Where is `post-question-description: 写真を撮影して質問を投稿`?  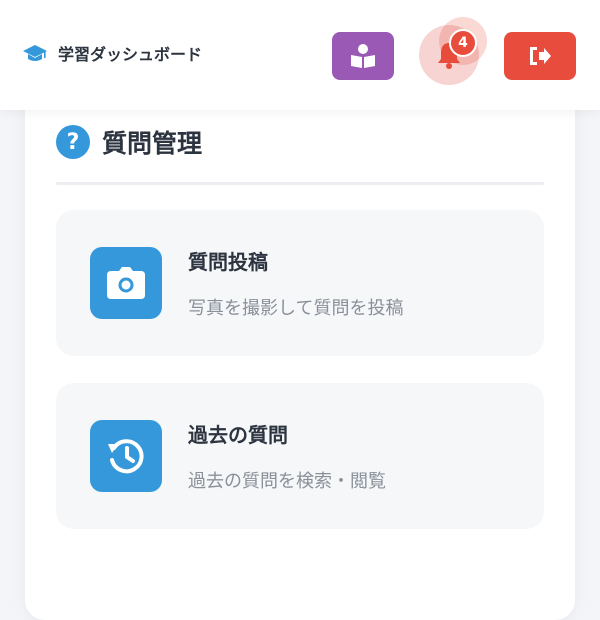 post-question-description: 写真を撮影して質問を投稿 is located at coordinates (296, 308).